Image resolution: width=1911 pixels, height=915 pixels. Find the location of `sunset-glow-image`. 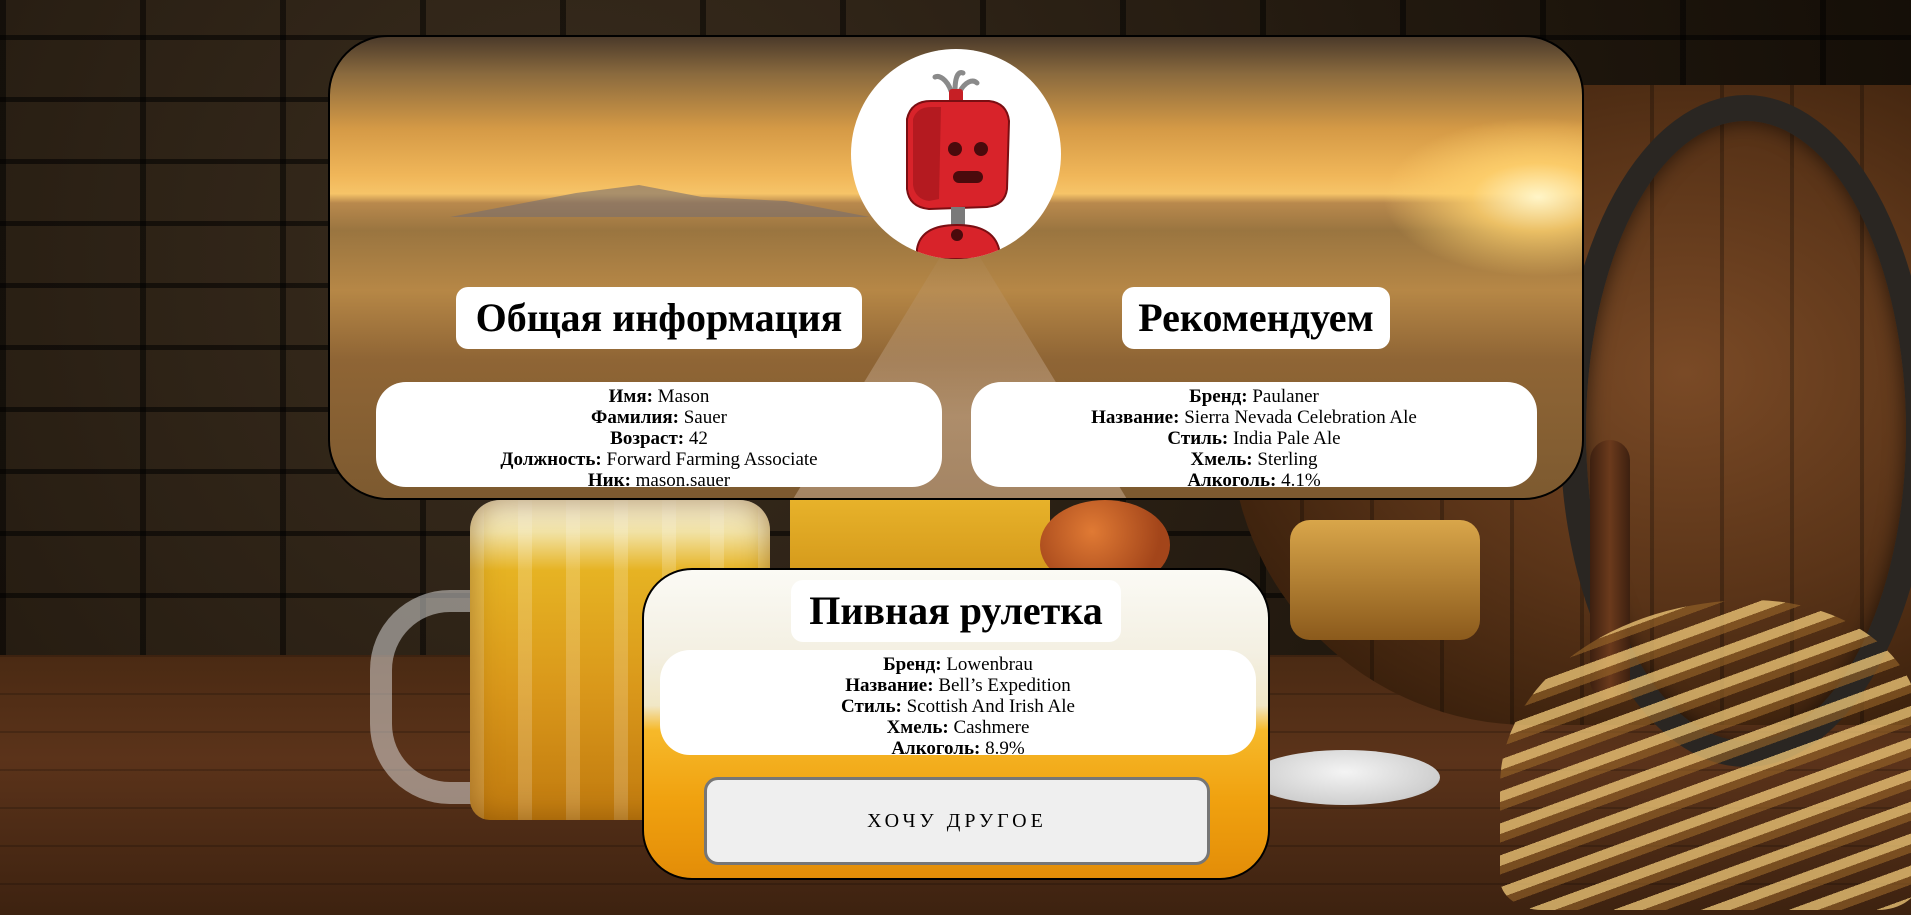

sunset-glow-image is located at coordinates (1482, 197).